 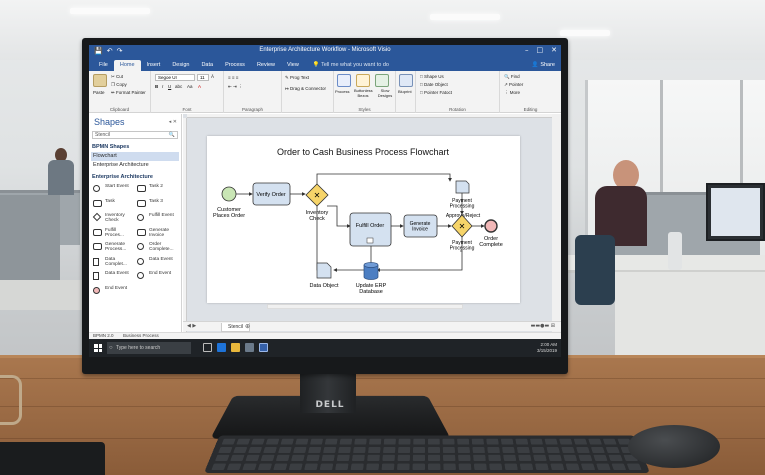 What do you see at coordinates (180, 65) in the screenshot?
I see `tab-design: Design` at bounding box center [180, 65].